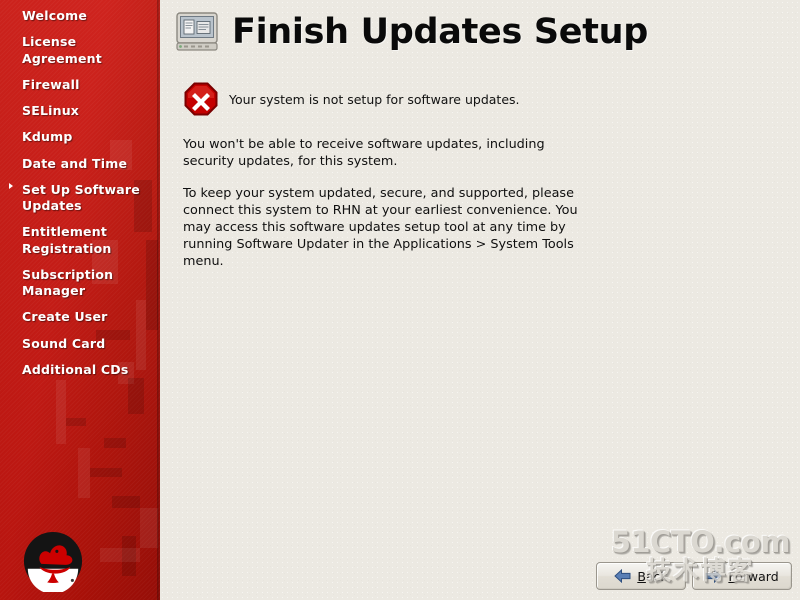 This screenshot has height=600, width=800. What do you see at coordinates (714, 576) in the screenshot?
I see `arrow-right-icon` at bounding box center [714, 576].